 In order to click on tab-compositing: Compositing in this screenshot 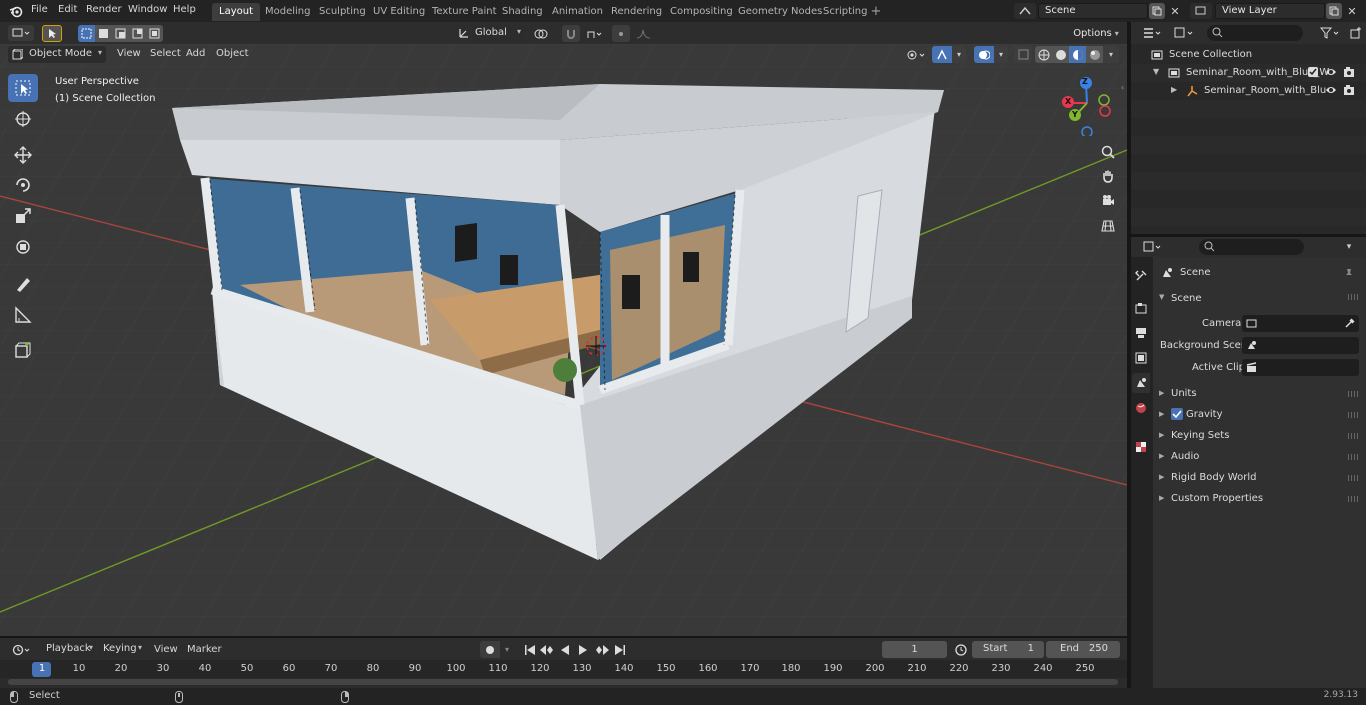, I will do `click(701, 12)`.